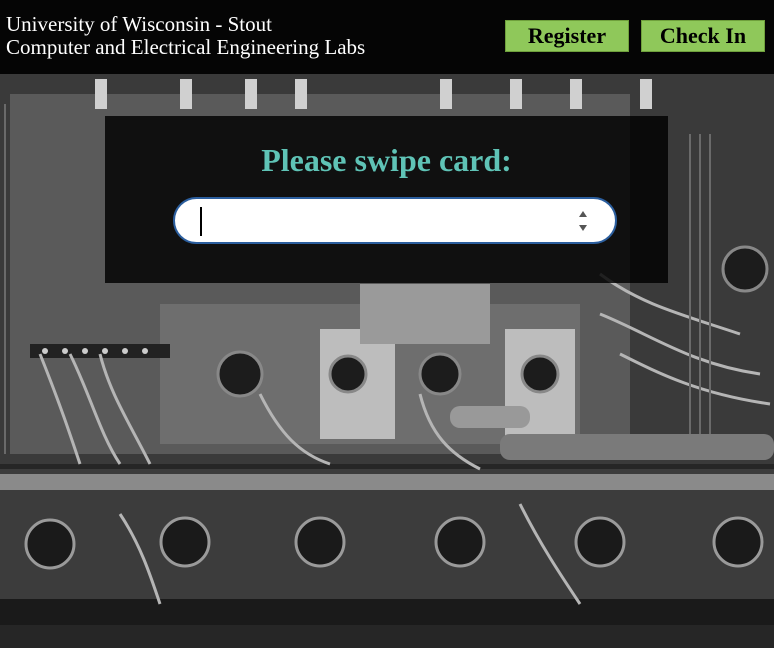 This screenshot has height=648, width=774. I want to click on swipe-prompt: Please swipe card:, so click(386, 160).